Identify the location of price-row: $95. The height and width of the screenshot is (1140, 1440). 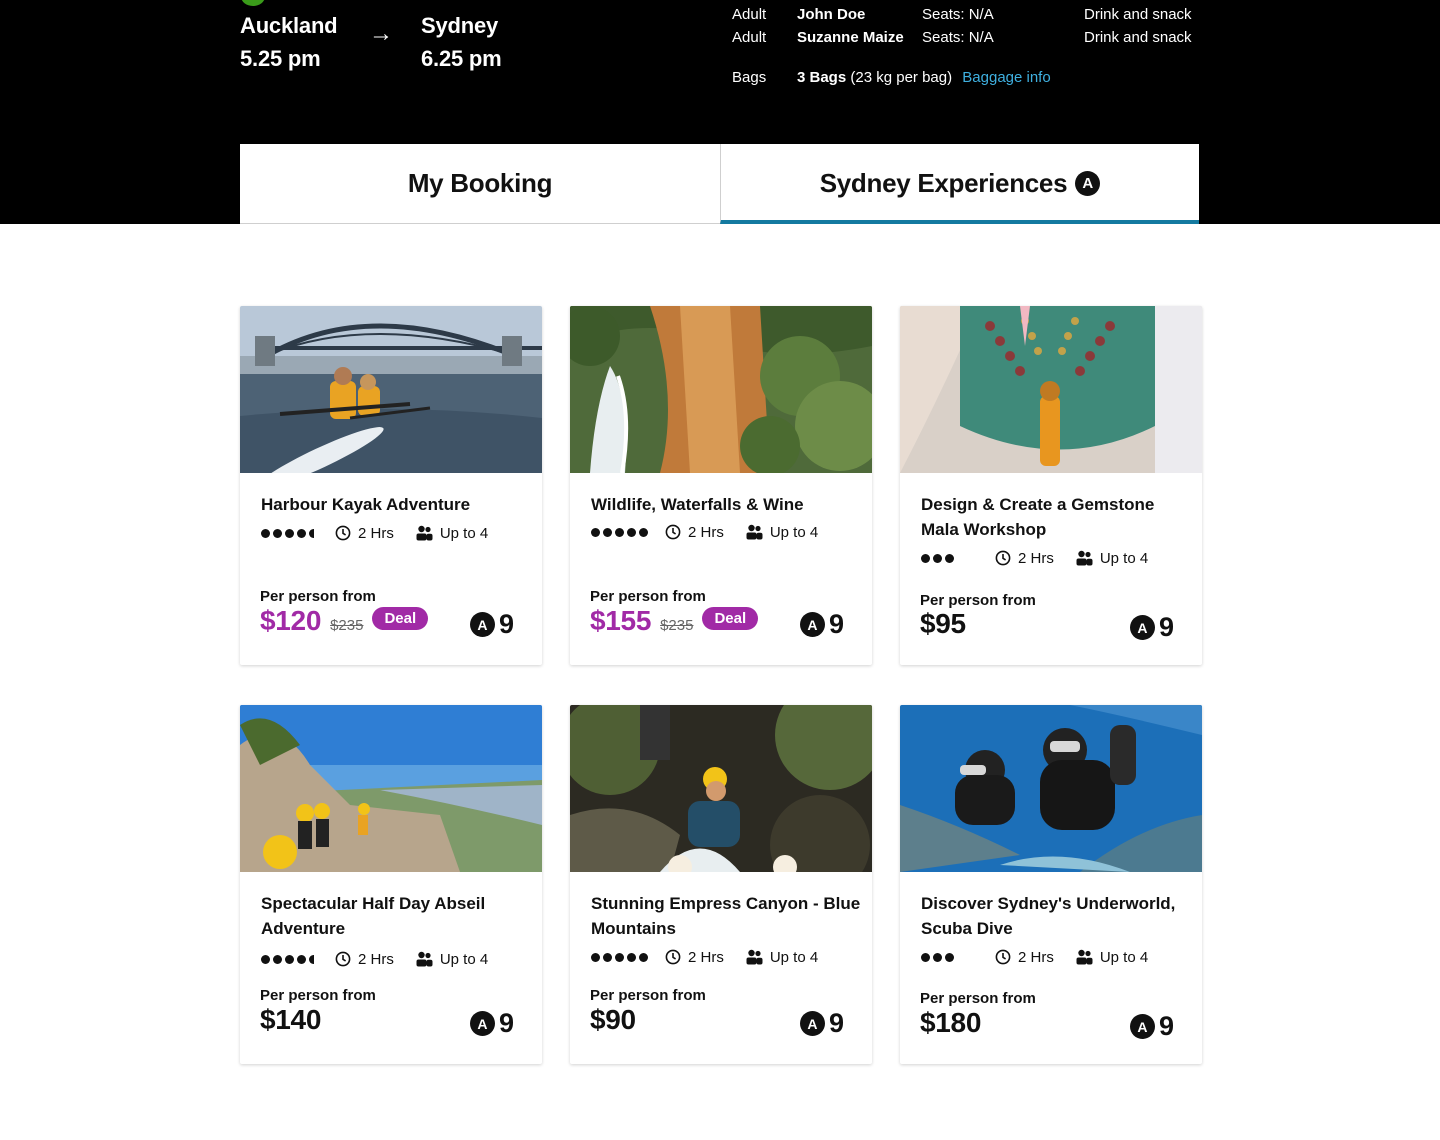
(943, 624).